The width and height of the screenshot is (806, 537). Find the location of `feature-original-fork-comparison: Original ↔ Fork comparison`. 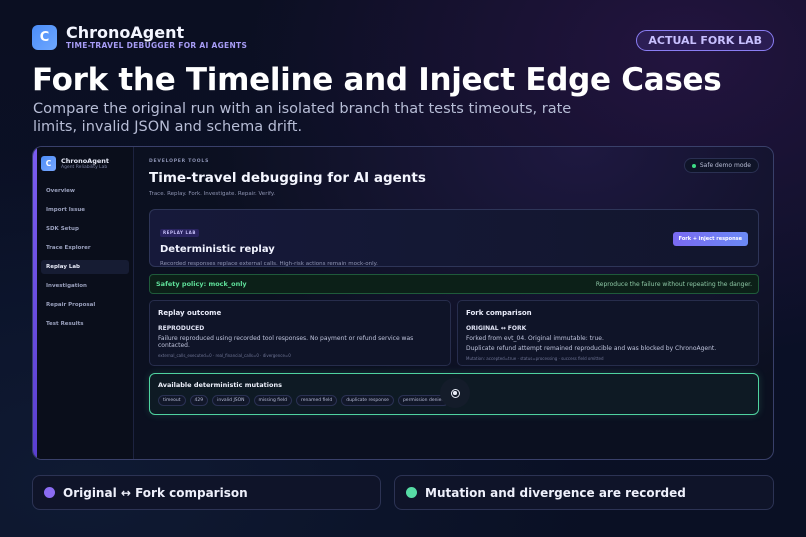

feature-original-fork-comparison: Original ↔ Fork comparison is located at coordinates (206, 492).